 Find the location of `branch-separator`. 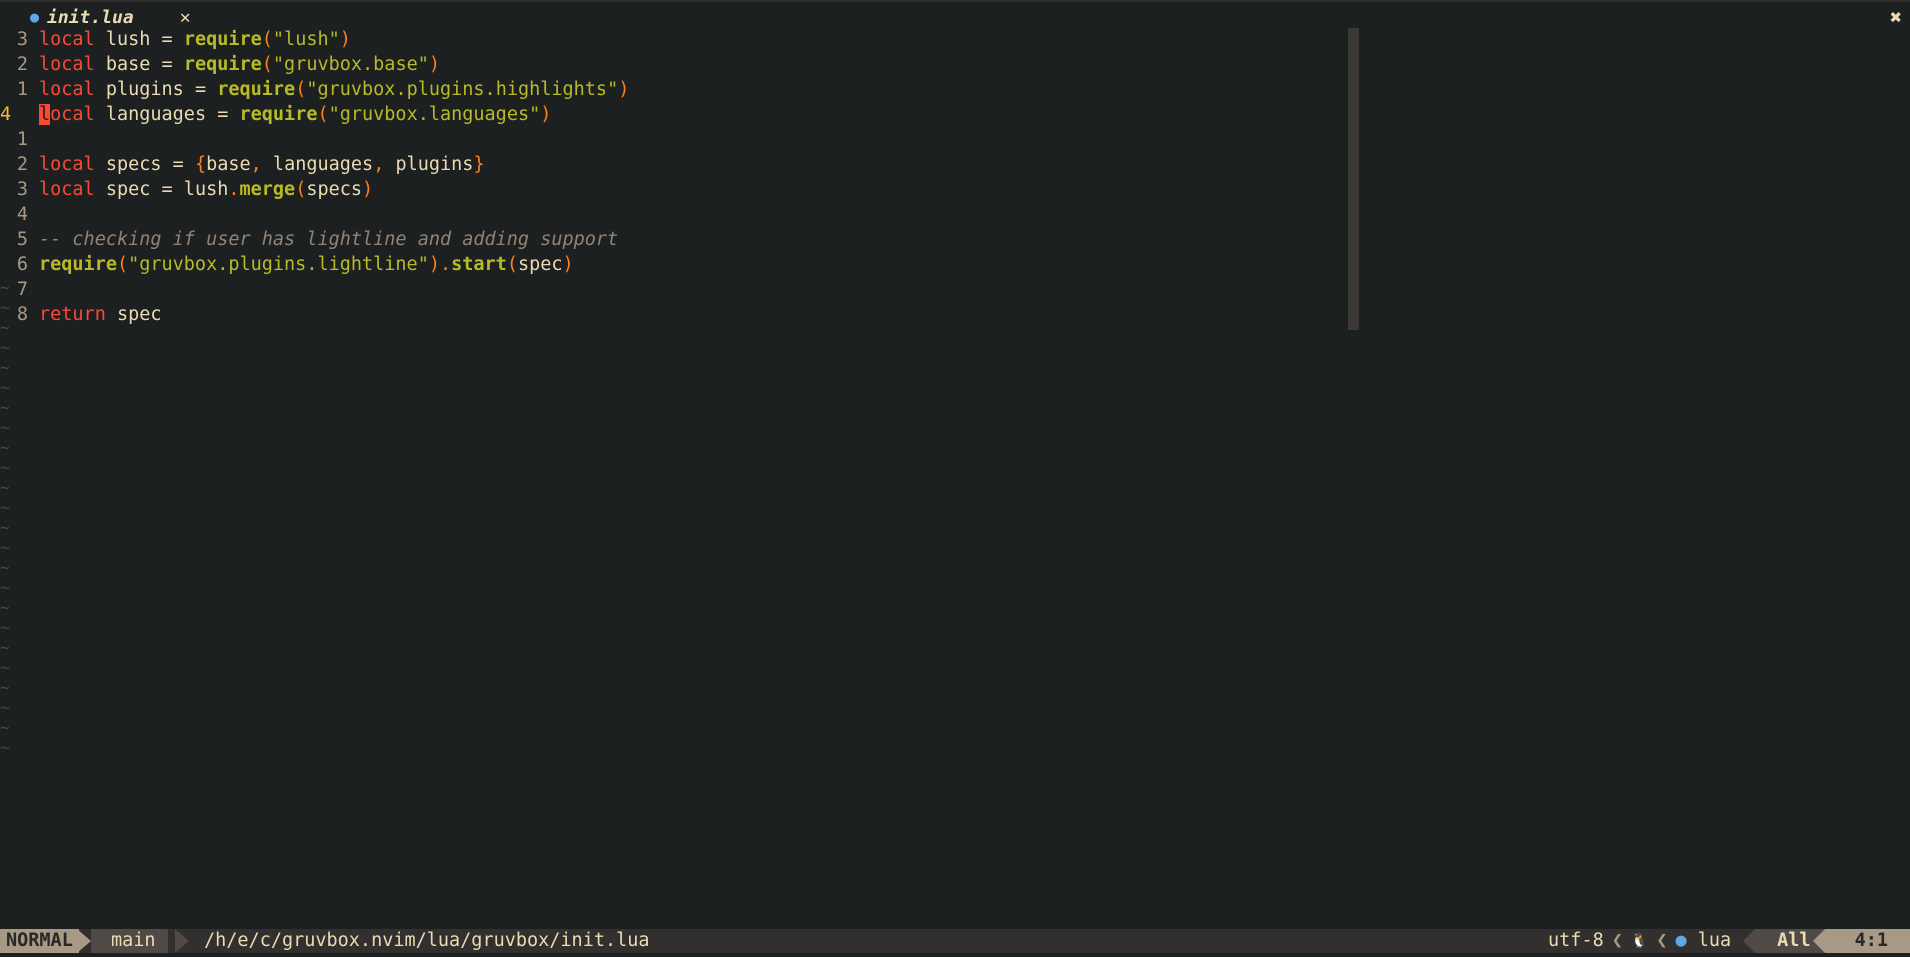

branch-separator is located at coordinates (182, 941).